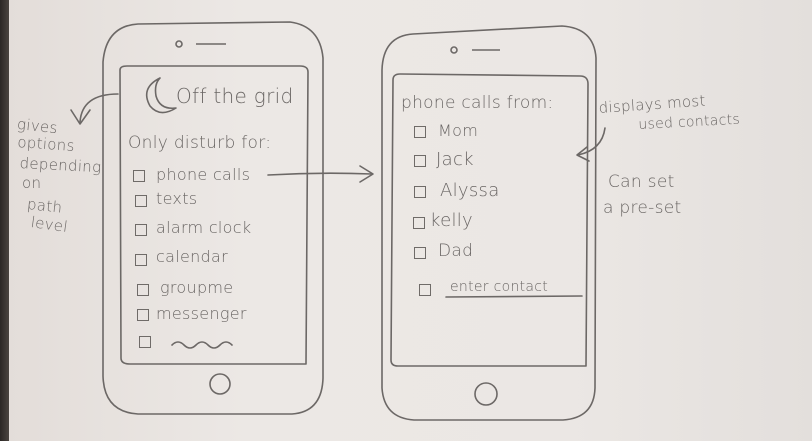  Describe the element at coordinates (235, 96) in the screenshot. I see `off-the-grid-title: Off the grid` at that location.